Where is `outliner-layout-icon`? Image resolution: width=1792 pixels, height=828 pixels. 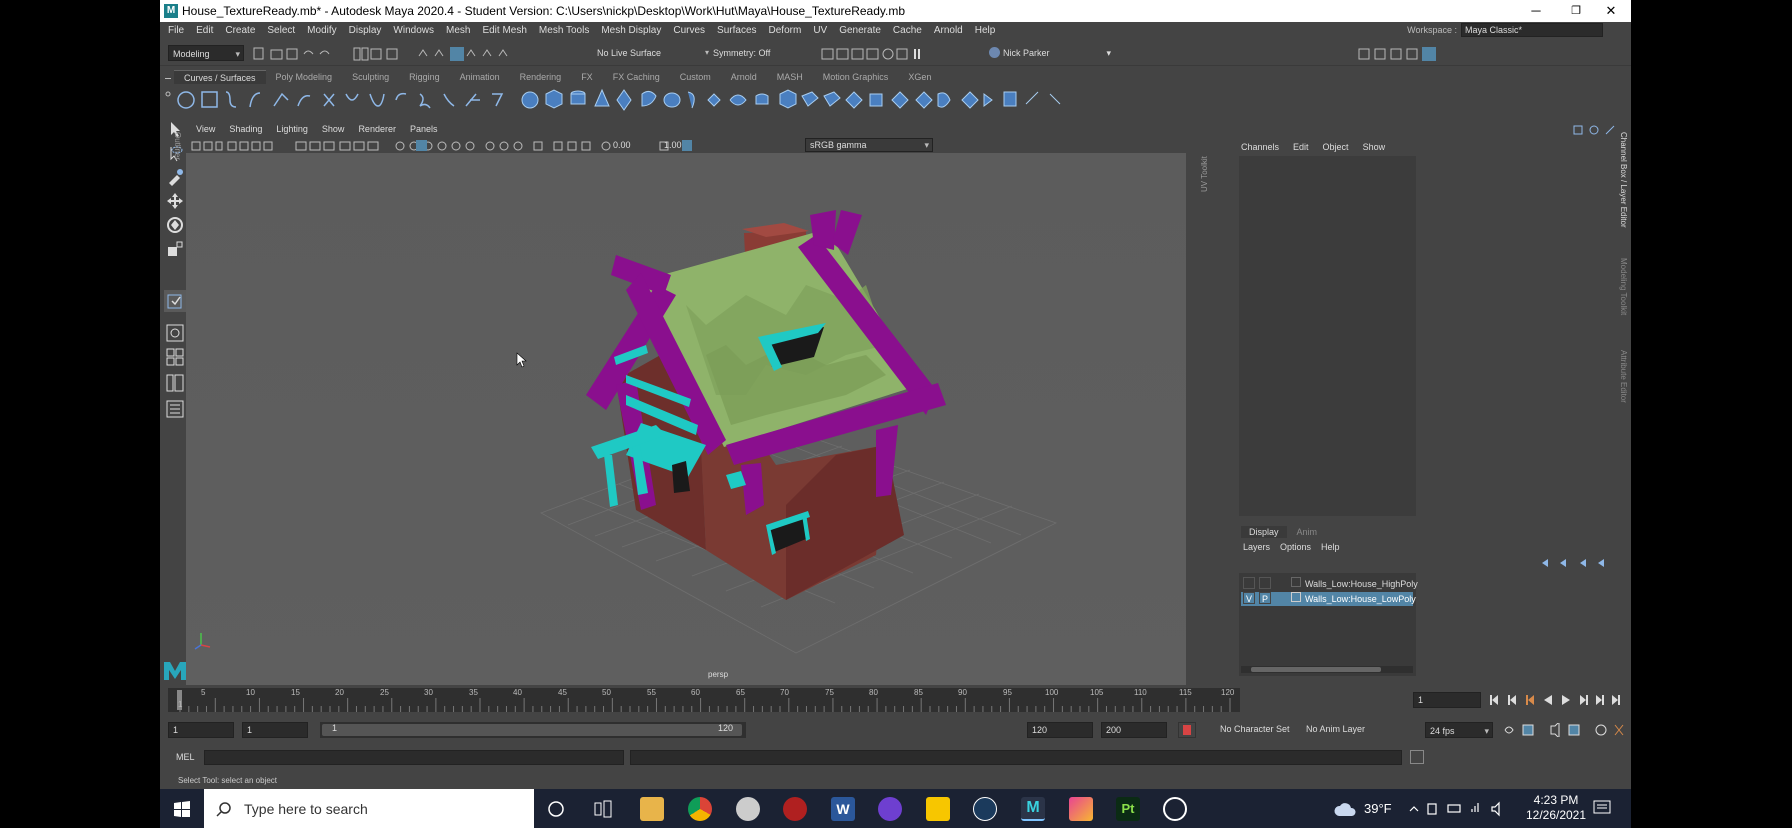 outliner-layout-icon is located at coordinates (175, 409).